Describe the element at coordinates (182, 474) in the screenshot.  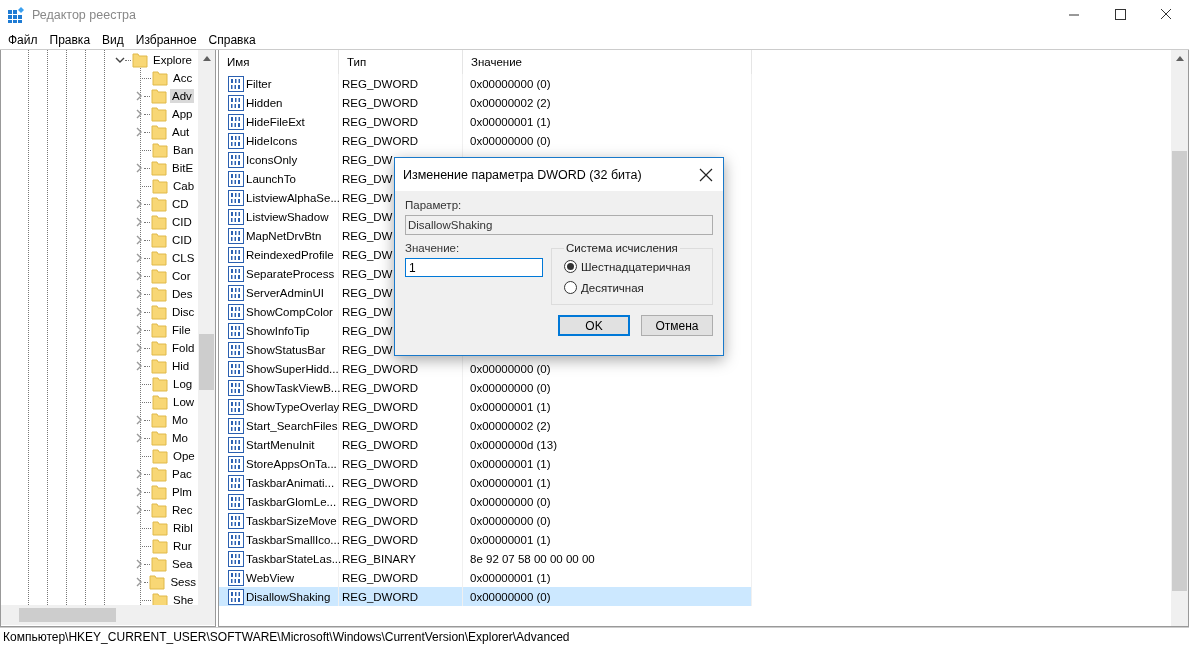
I see `tree-item: Pac` at that location.